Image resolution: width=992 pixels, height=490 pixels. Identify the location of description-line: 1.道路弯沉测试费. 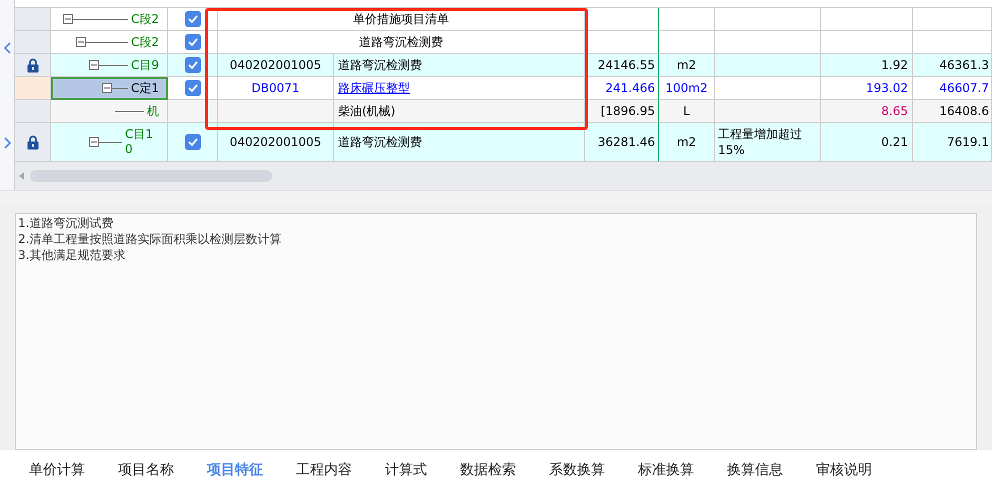
(66, 223).